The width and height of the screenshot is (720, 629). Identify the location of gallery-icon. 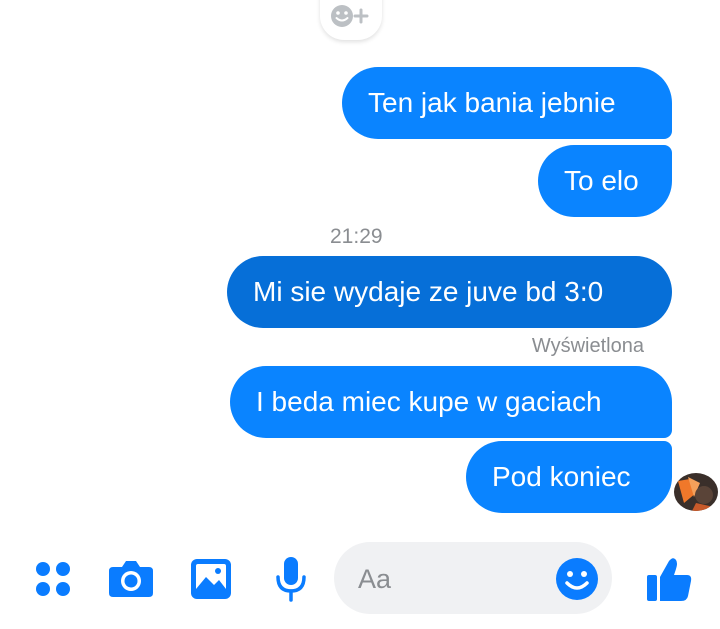
(211, 579).